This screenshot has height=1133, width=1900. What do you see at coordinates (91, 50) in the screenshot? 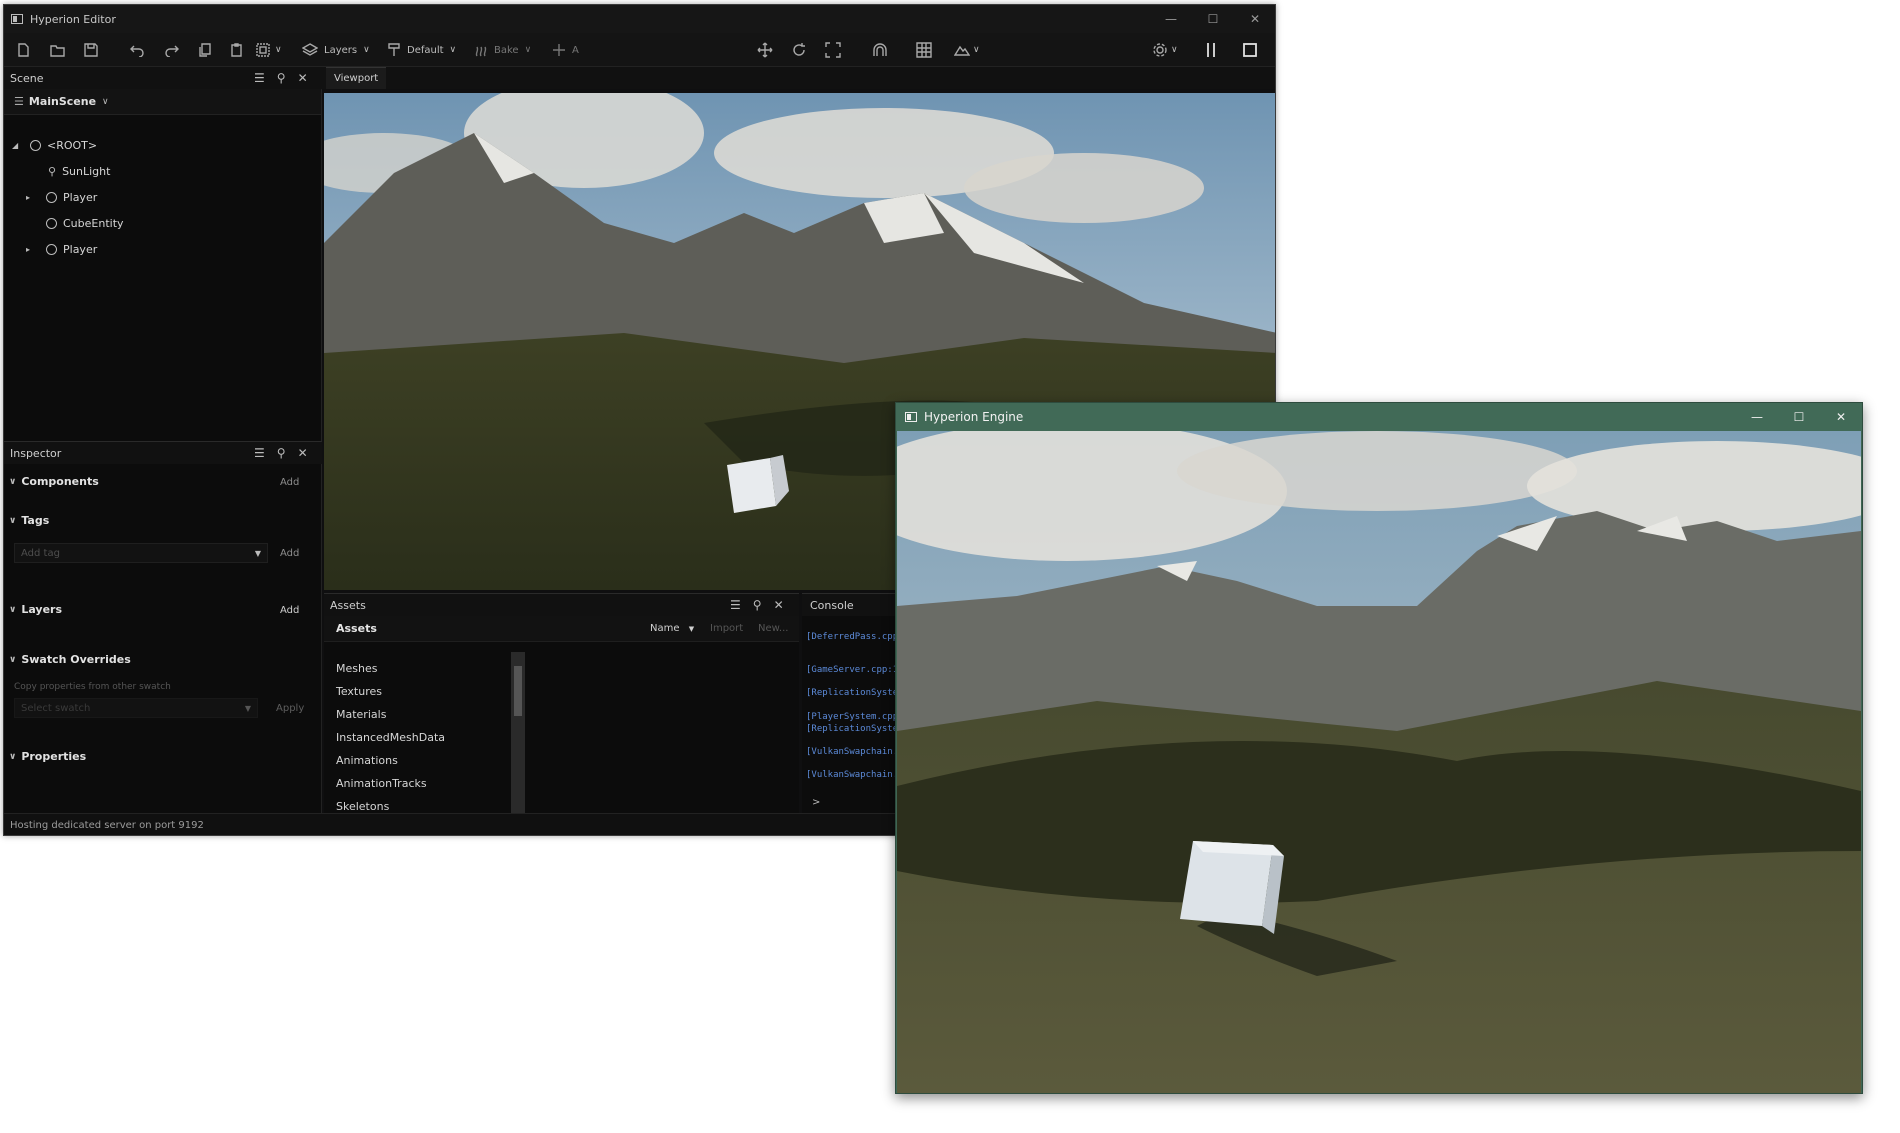
I see `save-icon` at bounding box center [91, 50].